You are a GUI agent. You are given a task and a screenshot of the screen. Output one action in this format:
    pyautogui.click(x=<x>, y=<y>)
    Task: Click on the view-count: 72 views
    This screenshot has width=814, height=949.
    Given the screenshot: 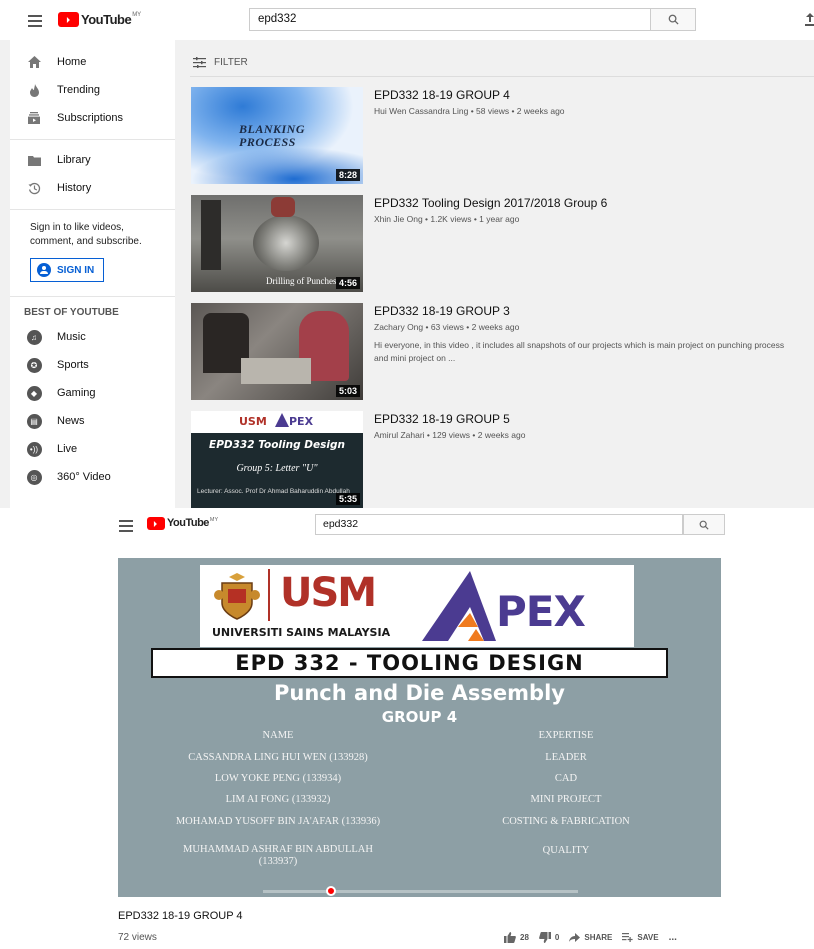 What is the action you would take?
    pyautogui.click(x=137, y=937)
    